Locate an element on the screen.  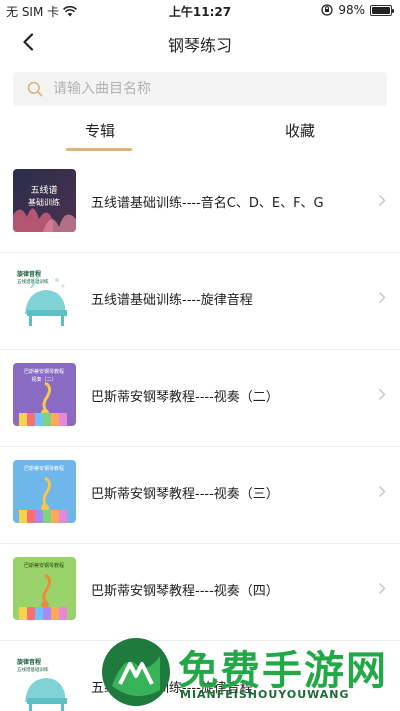
tab-album: 专辑 is located at coordinates (100, 130).